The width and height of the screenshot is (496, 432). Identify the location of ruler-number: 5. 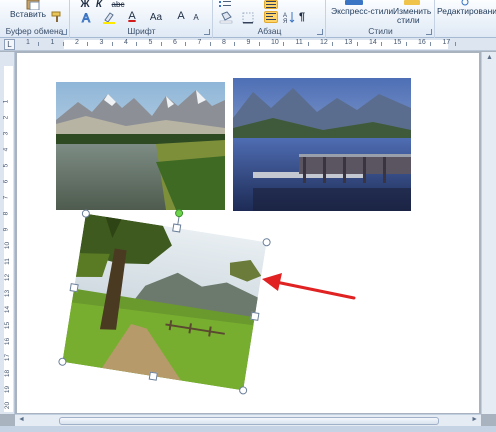
(150, 42).